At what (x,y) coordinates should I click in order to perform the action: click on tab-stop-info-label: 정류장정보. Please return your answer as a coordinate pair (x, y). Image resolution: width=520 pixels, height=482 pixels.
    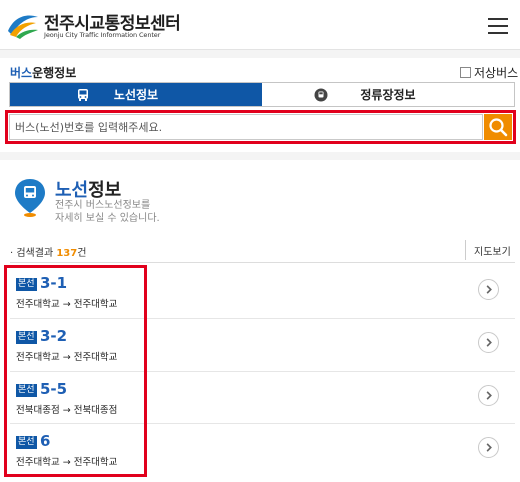
    Looking at the image, I should click on (388, 95).